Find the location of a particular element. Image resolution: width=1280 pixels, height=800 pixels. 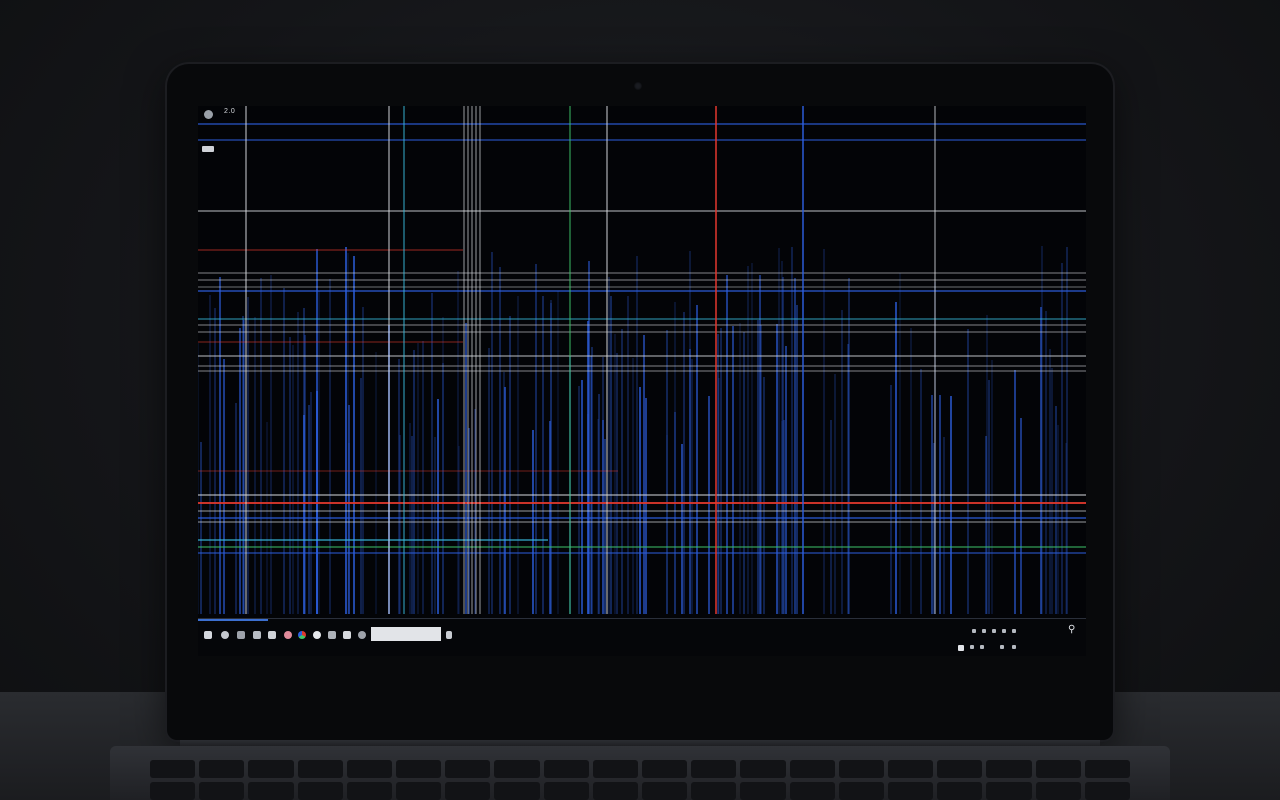

task-view-icon is located at coordinates (241, 635).